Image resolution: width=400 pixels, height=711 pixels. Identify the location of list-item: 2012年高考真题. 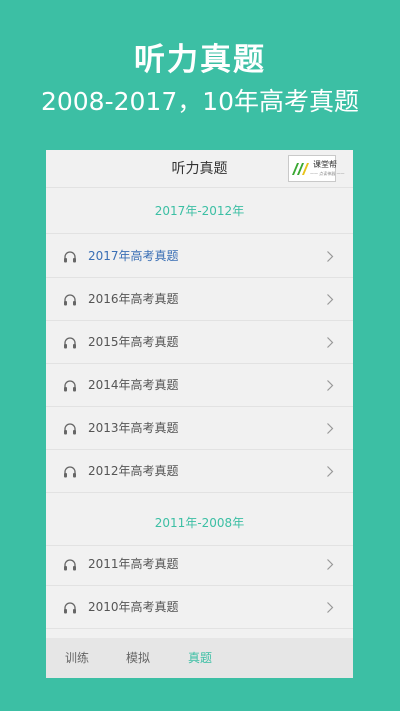
(199, 471).